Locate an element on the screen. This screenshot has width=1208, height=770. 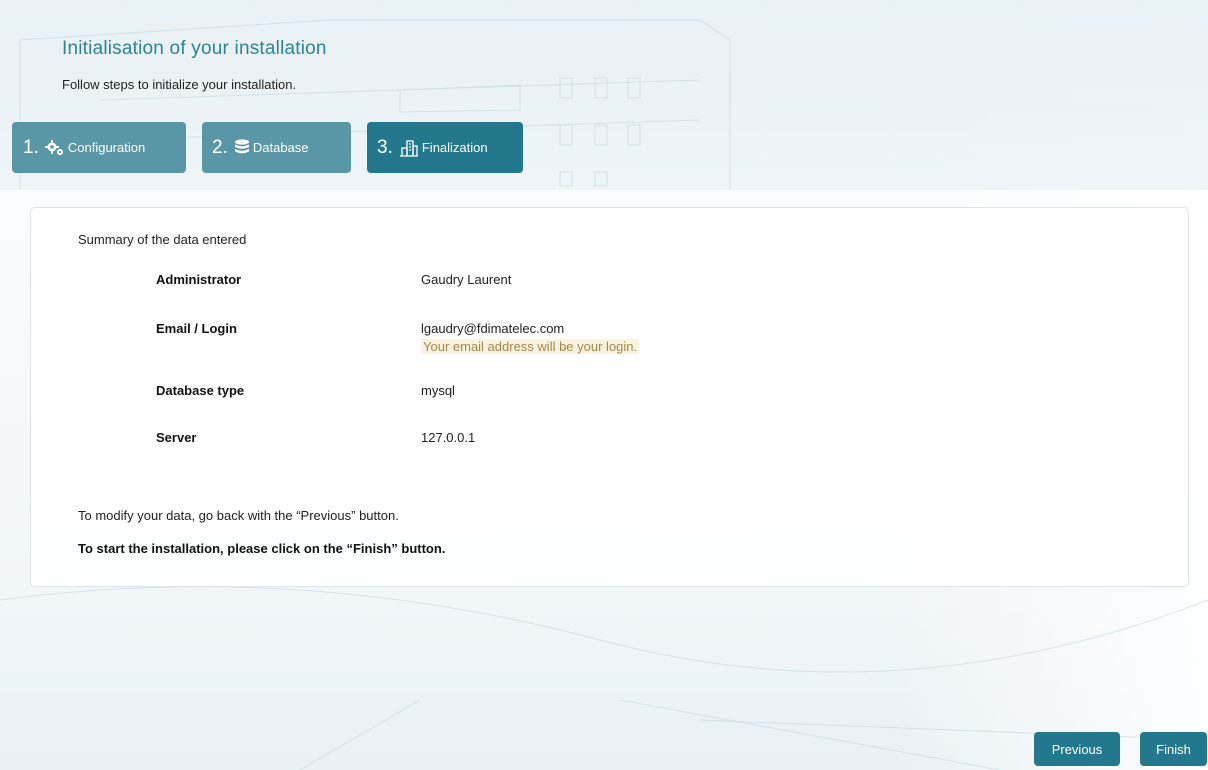
step-label: Database is located at coordinates (280, 147).